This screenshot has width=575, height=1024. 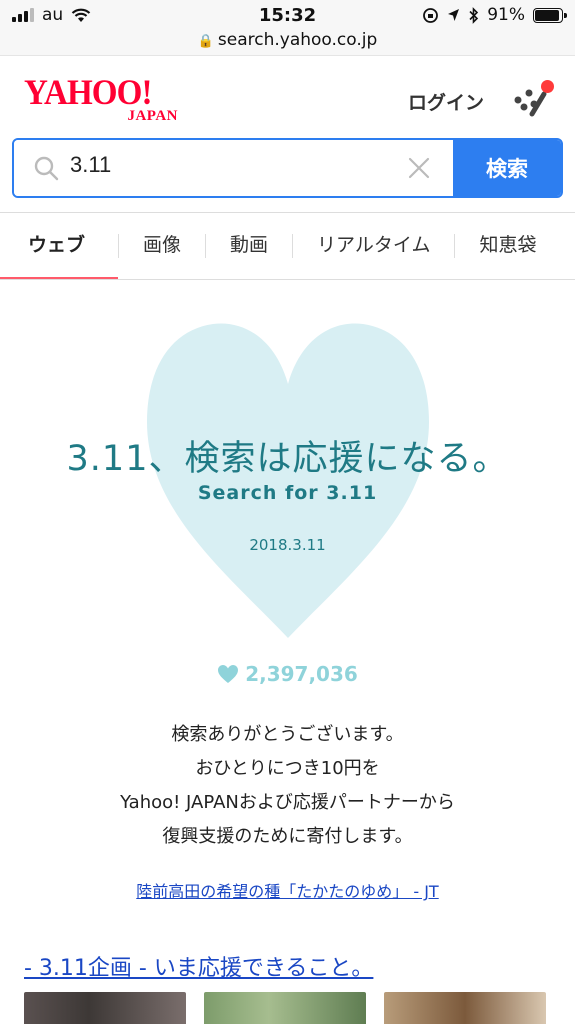 What do you see at coordinates (287, 545) in the screenshot?
I see `campaign-date: 2018.3.11` at bounding box center [287, 545].